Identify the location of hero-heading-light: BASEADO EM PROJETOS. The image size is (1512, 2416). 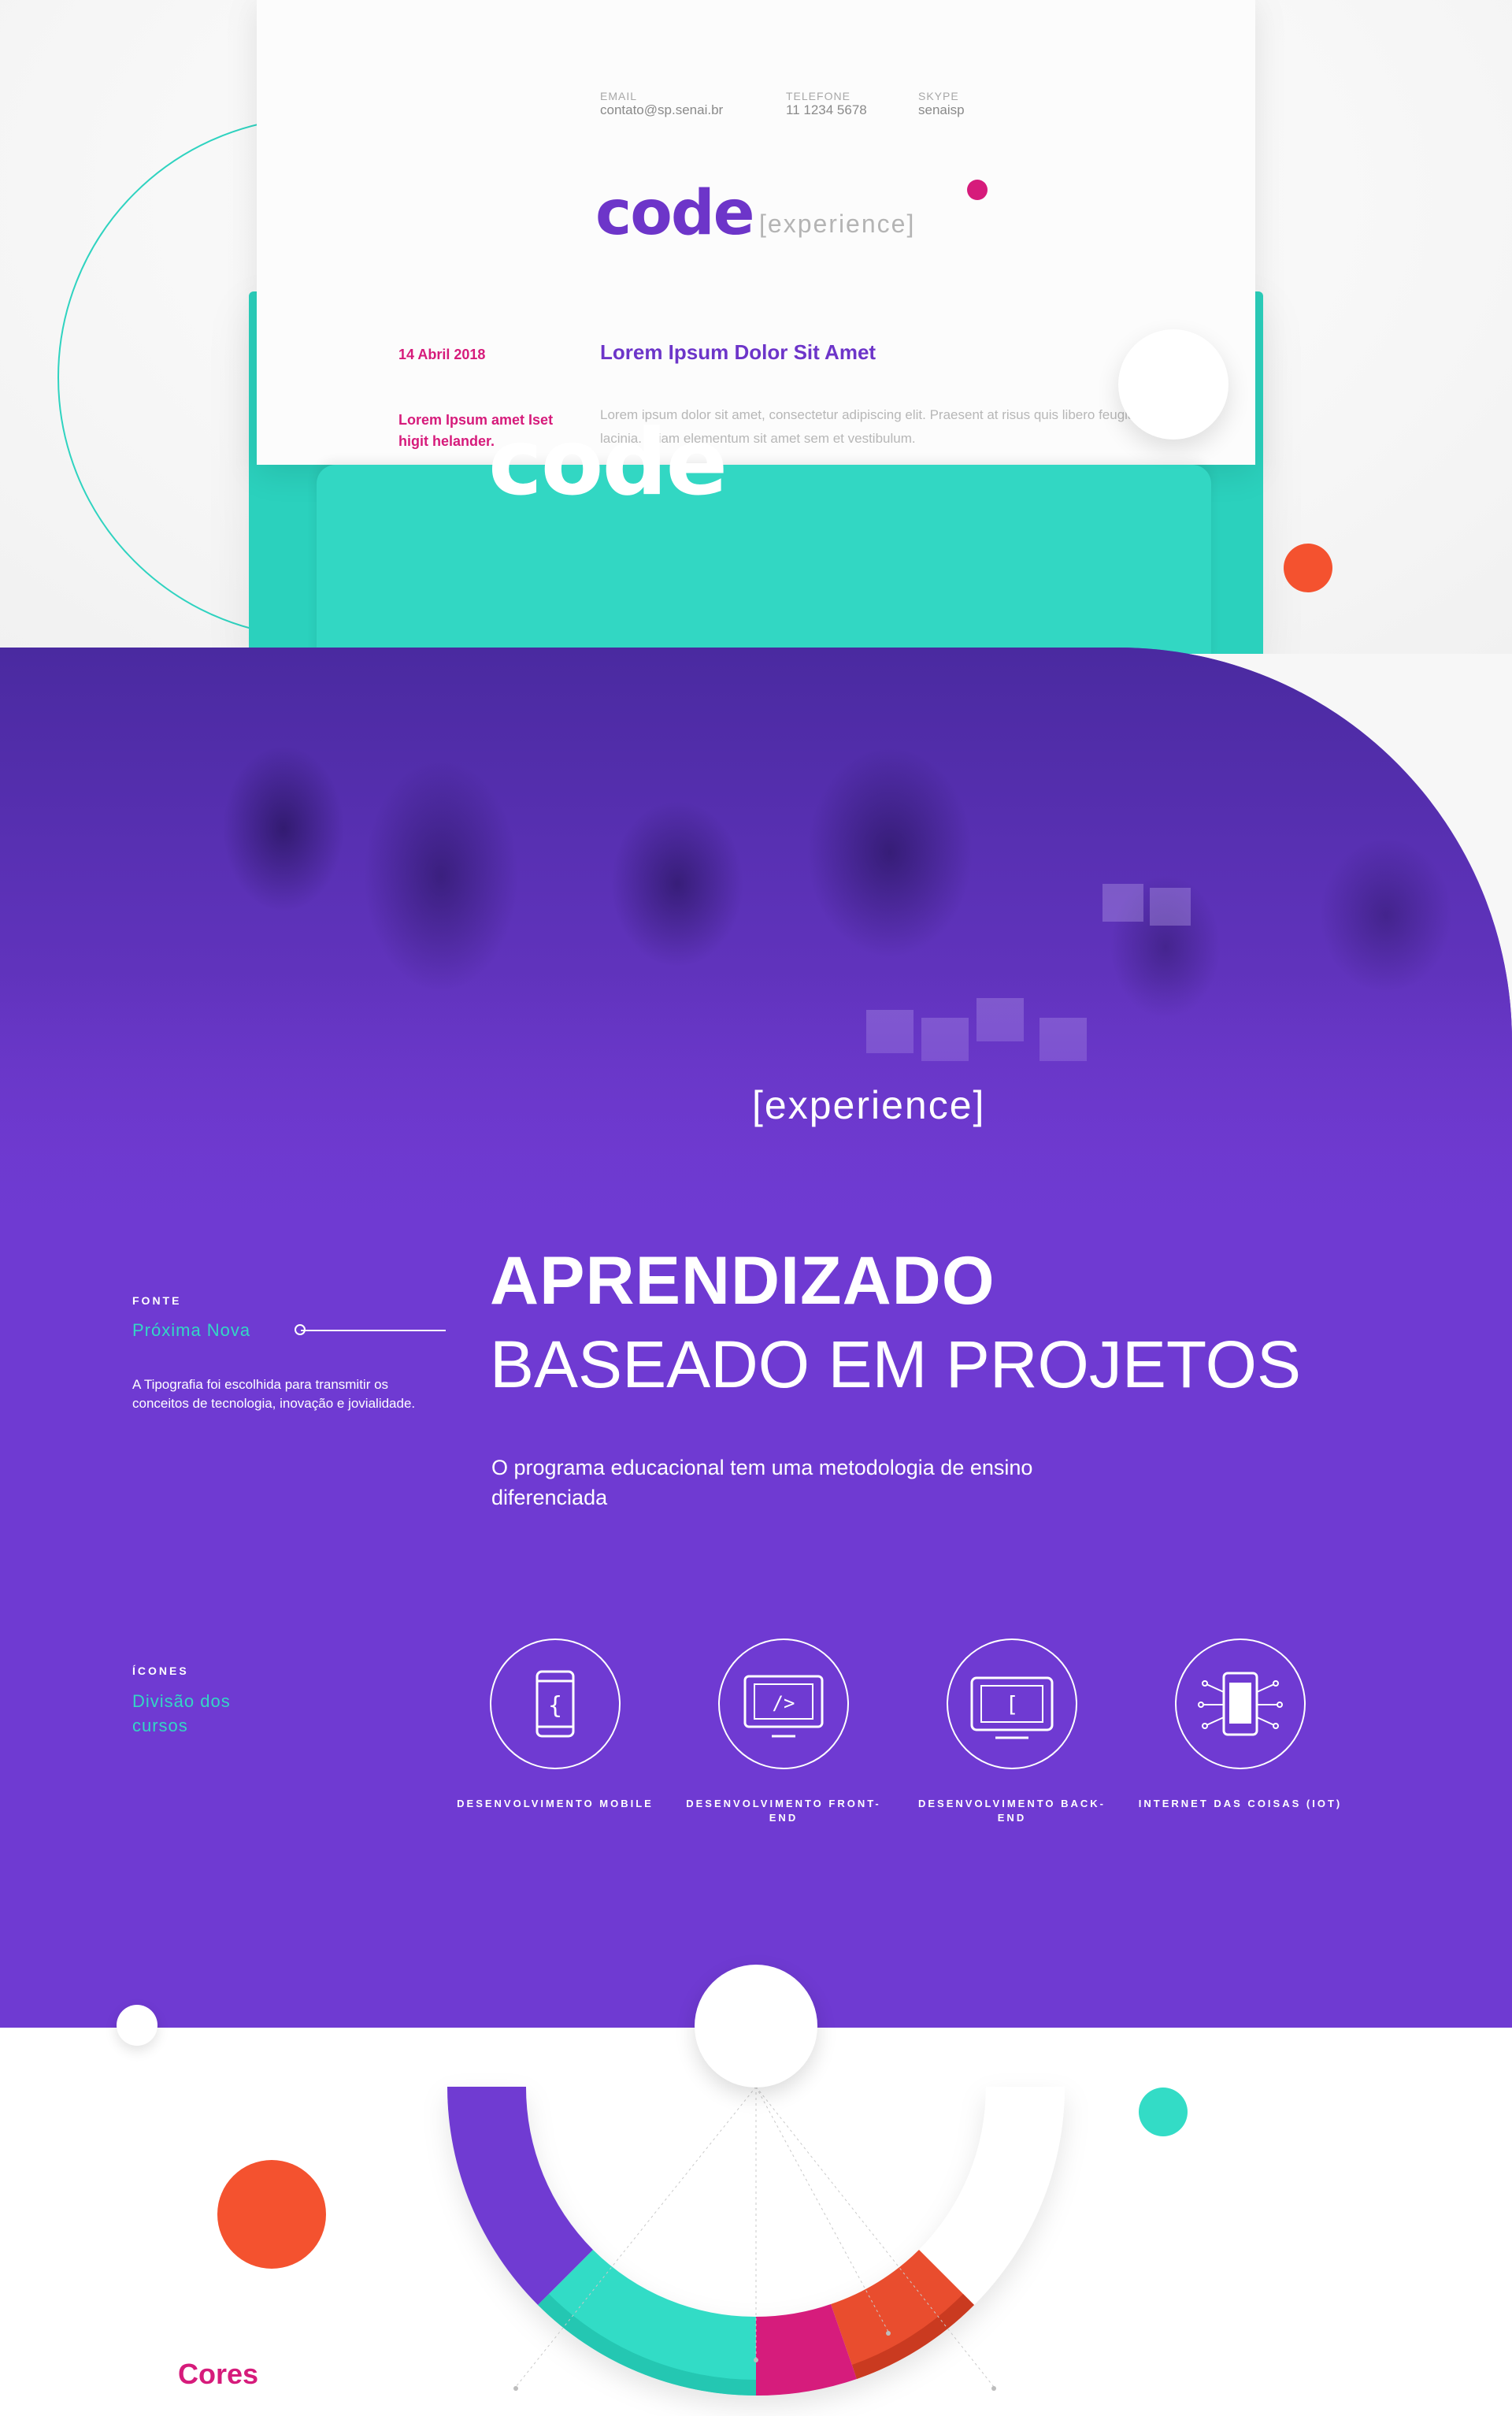
(896, 1364).